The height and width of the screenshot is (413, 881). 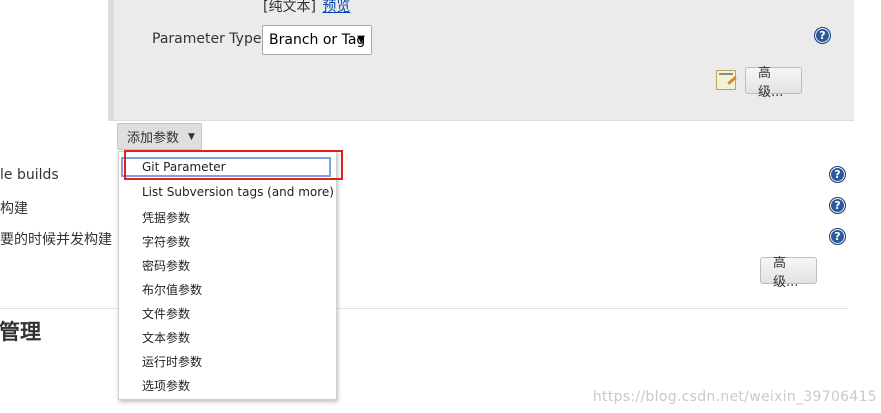 What do you see at coordinates (166, 265) in the screenshot?
I see `menu-item-password-param: 密码参数` at bounding box center [166, 265].